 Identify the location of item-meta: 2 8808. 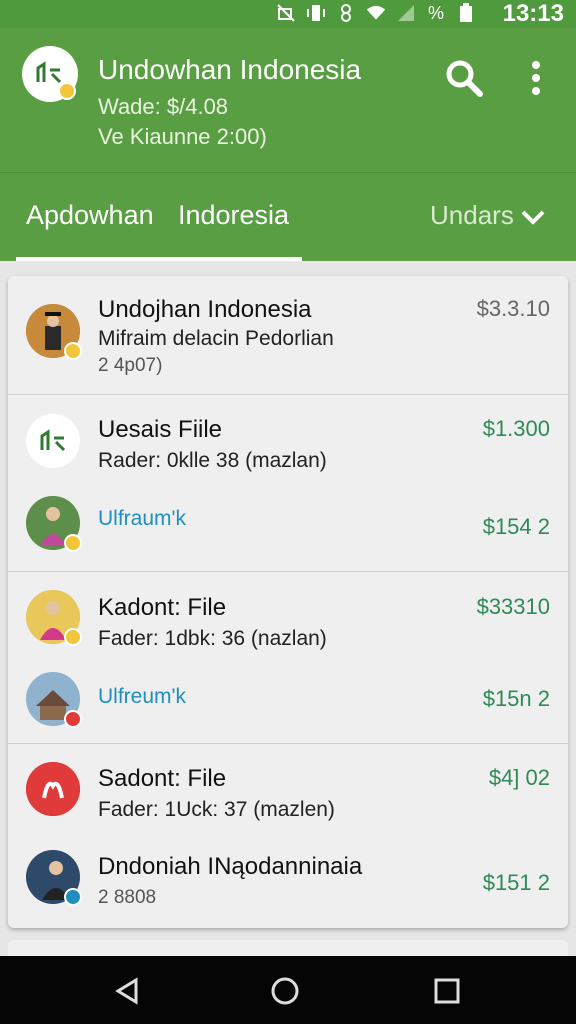
(127, 897).